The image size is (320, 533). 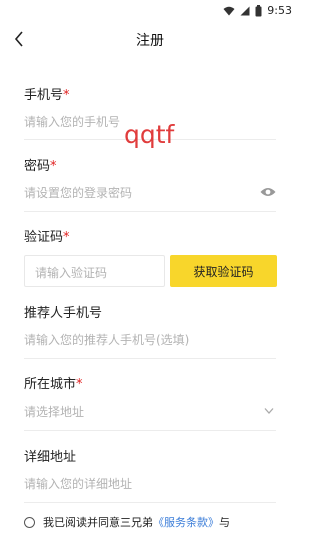 I want to click on nav-header: 注册, so click(x=150, y=39).